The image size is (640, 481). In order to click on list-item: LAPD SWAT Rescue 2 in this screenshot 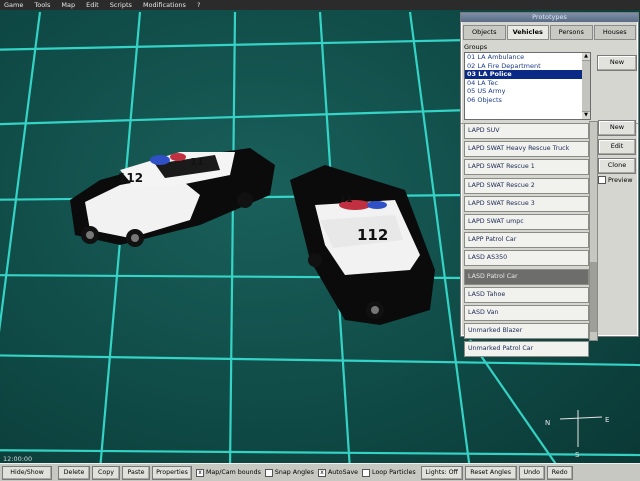, I will do `click(526, 185)`.